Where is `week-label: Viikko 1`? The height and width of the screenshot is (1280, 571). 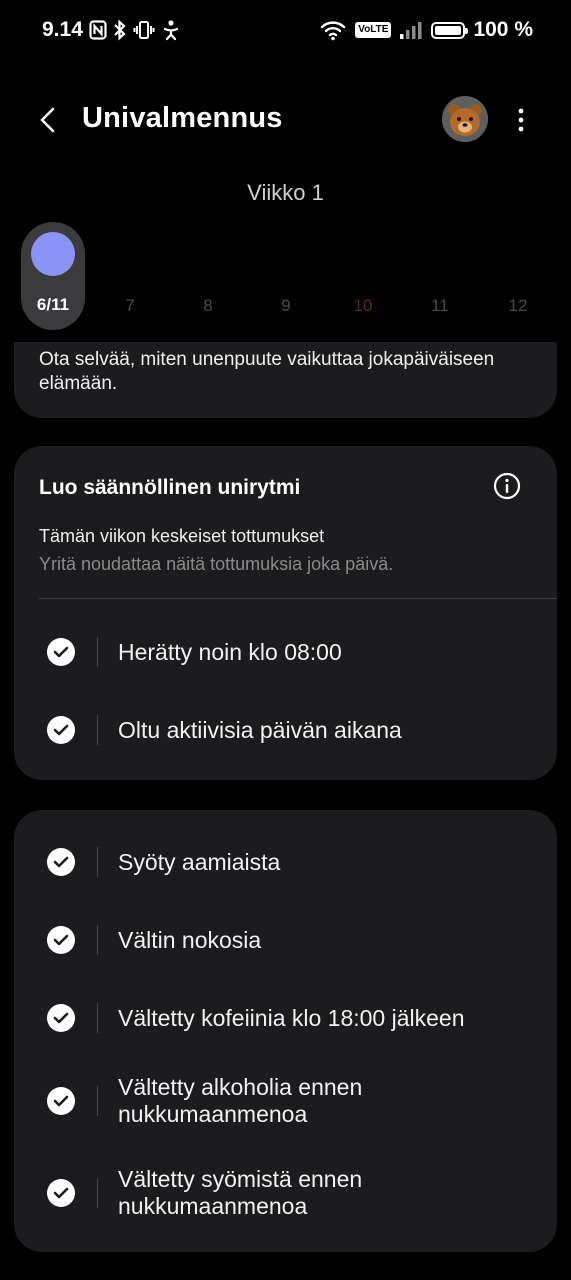 week-label: Viikko 1 is located at coordinates (285, 192).